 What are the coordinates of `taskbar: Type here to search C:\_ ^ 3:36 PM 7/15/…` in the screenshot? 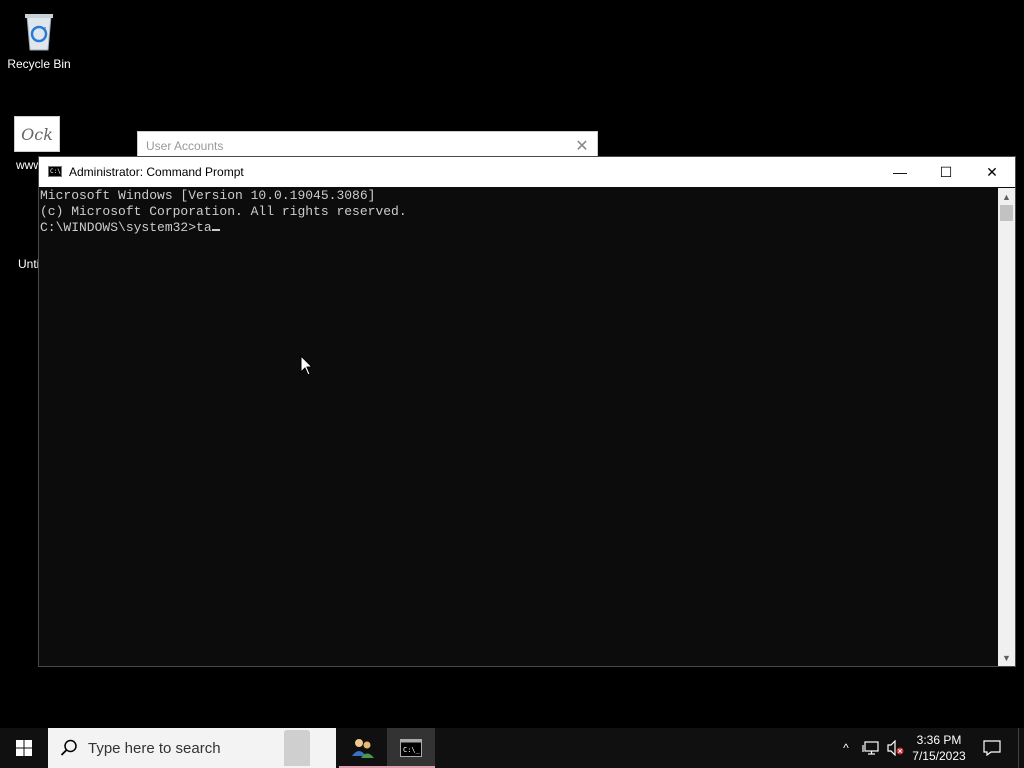 It's located at (512, 748).